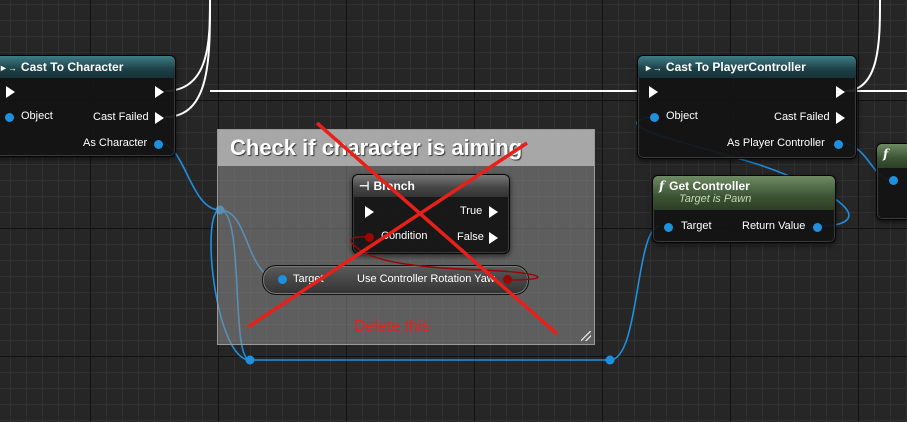 Image resolution: width=907 pixels, height=422 pixels. What do you see at coordinates (392, 326) in the screenshot?
I see `delete-annotation-text: Delete this` at bounding box center [392, 326].